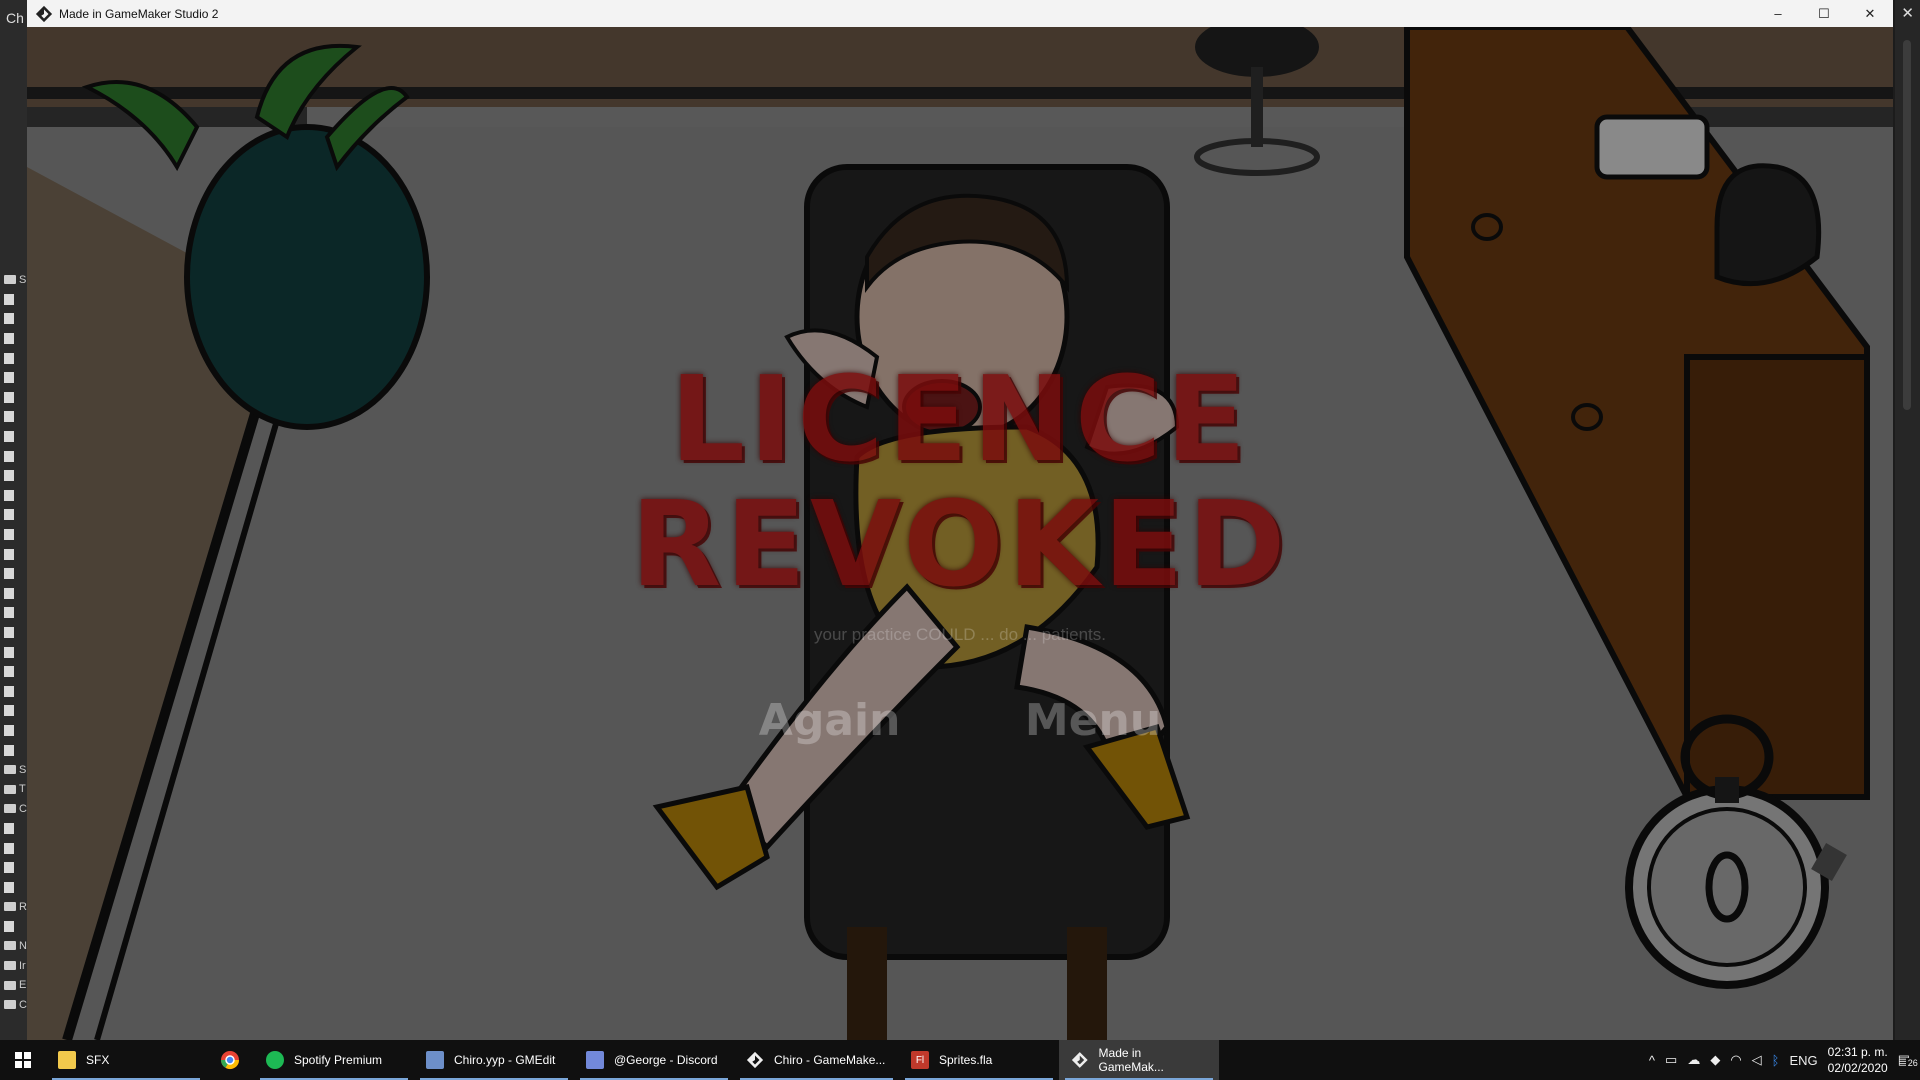 This screenshot has width=1920, height=1080. What do you see at coordinates (595, 1060) in the screenshot?
I see `discord-icon` at bounding box center [595, 1060].